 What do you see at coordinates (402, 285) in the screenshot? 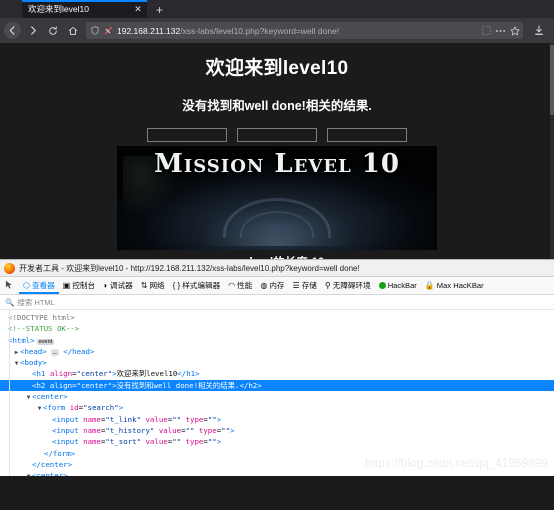
I see `tab-hackbar-label: HackBar` at bounding box center [402, 285].